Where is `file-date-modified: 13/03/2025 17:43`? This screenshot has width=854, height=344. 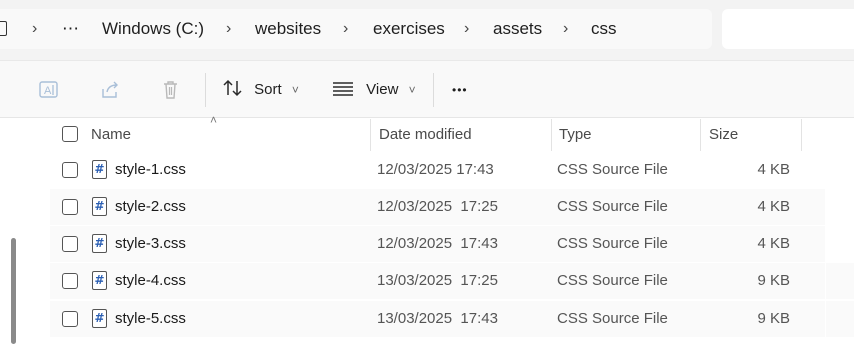 file-date-modified: 13/03/2025 17:43 is located at coordinates (437, 318).